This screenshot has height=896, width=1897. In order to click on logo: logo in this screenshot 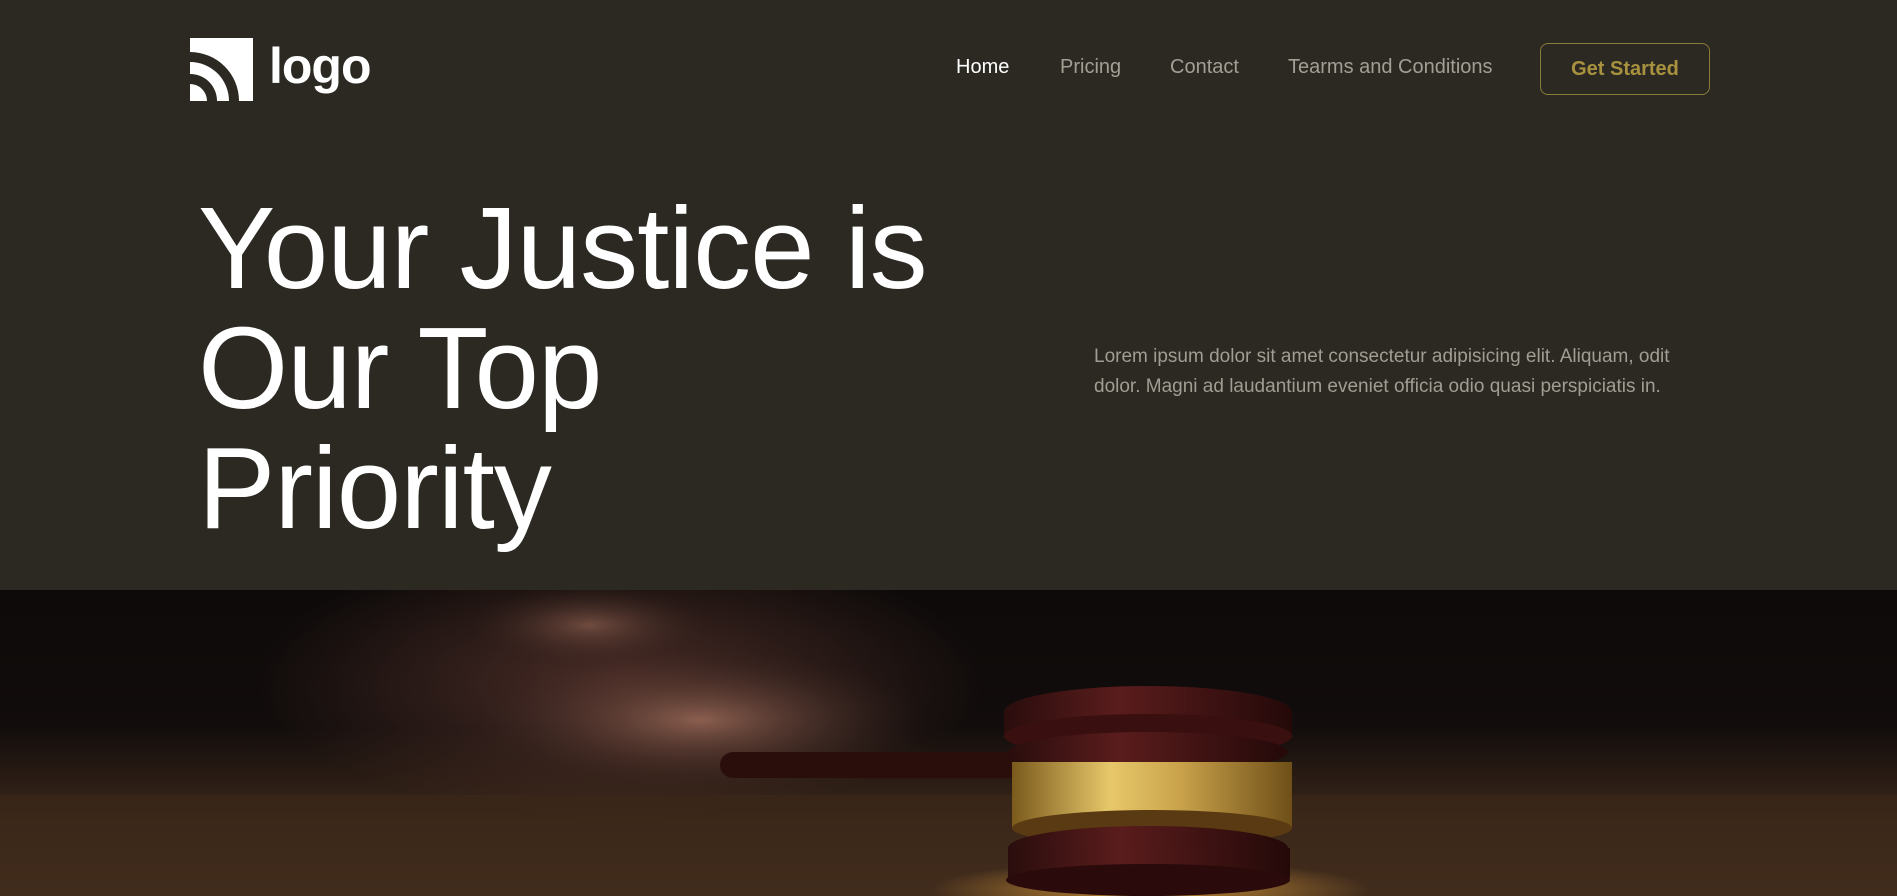, I will do `click(281, 69)`.